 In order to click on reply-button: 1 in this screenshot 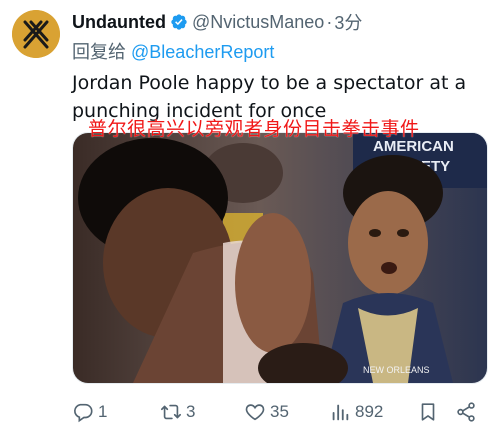, I will do `click(89, 412)`.